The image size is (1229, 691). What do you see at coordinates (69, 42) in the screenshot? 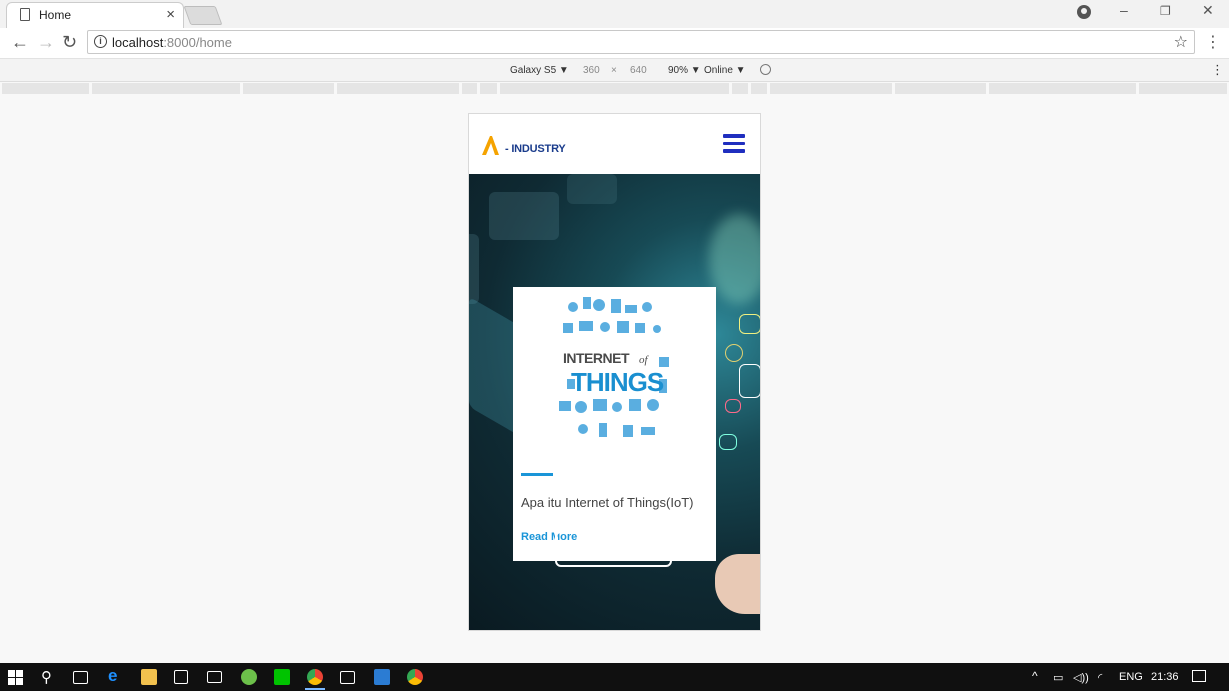
I see `reload-icon: ↻` at bounding box center [69, 42].